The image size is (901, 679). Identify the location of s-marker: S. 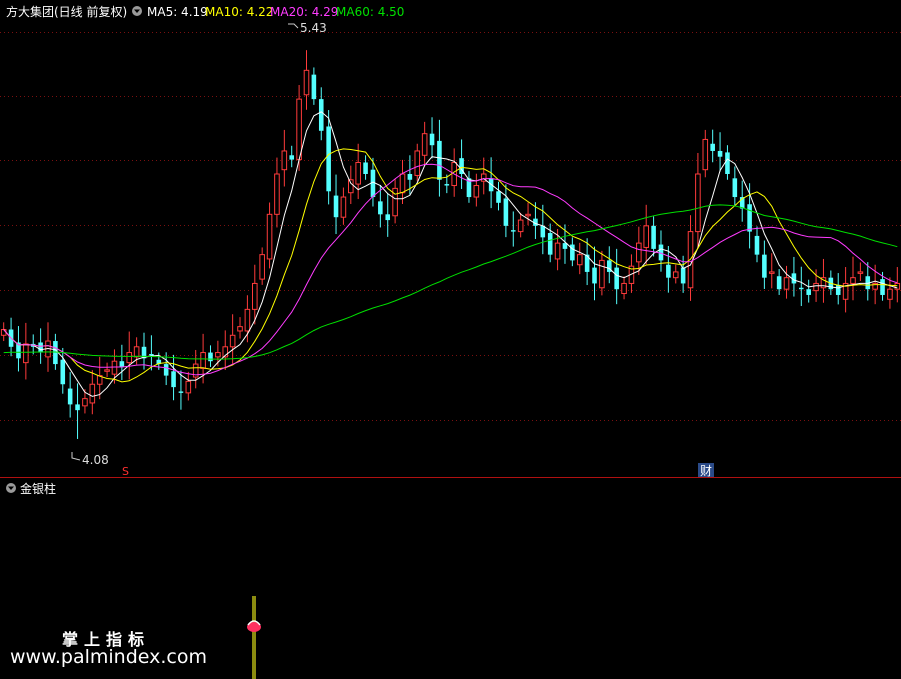
(125, 471).